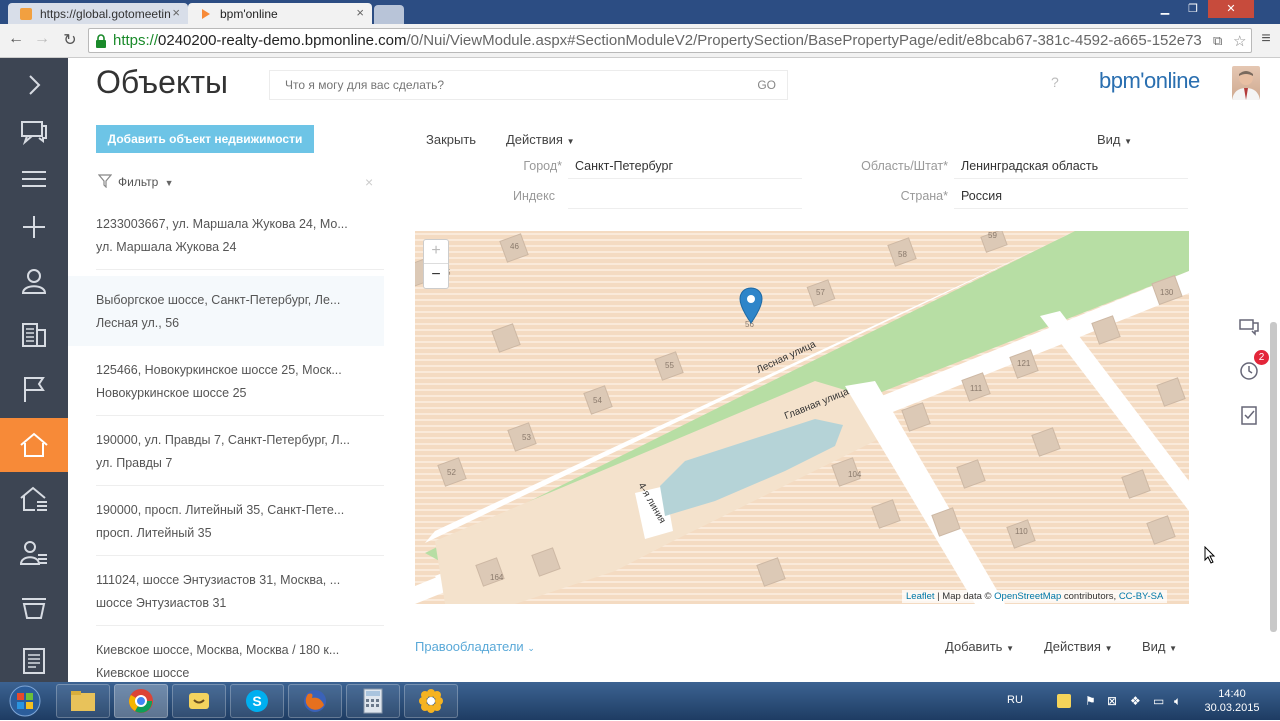 Image resolution: width=1280 pixels, height=721 pixels. I want to click on tray-messages-icon, so click(1064, 701).